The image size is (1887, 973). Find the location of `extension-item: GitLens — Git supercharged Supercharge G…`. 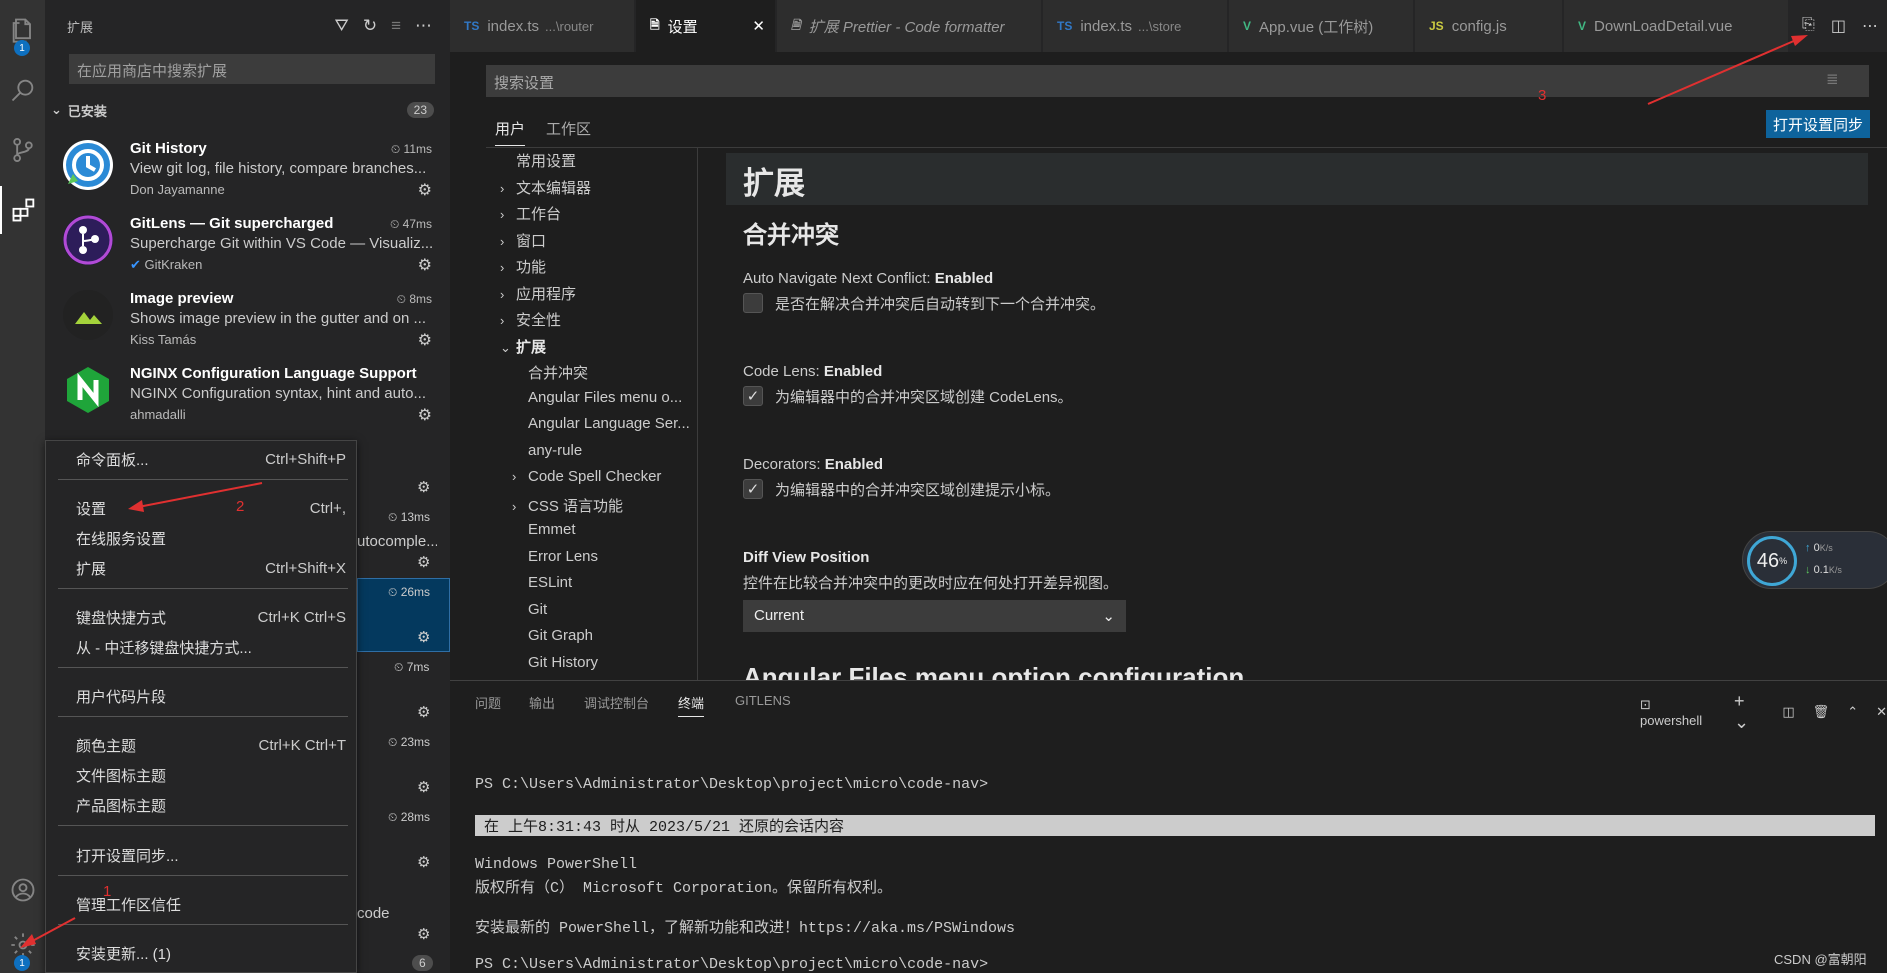

extension-item: GitLens — Git supercharged Supercharge G… is located at coordinates (247, 242).